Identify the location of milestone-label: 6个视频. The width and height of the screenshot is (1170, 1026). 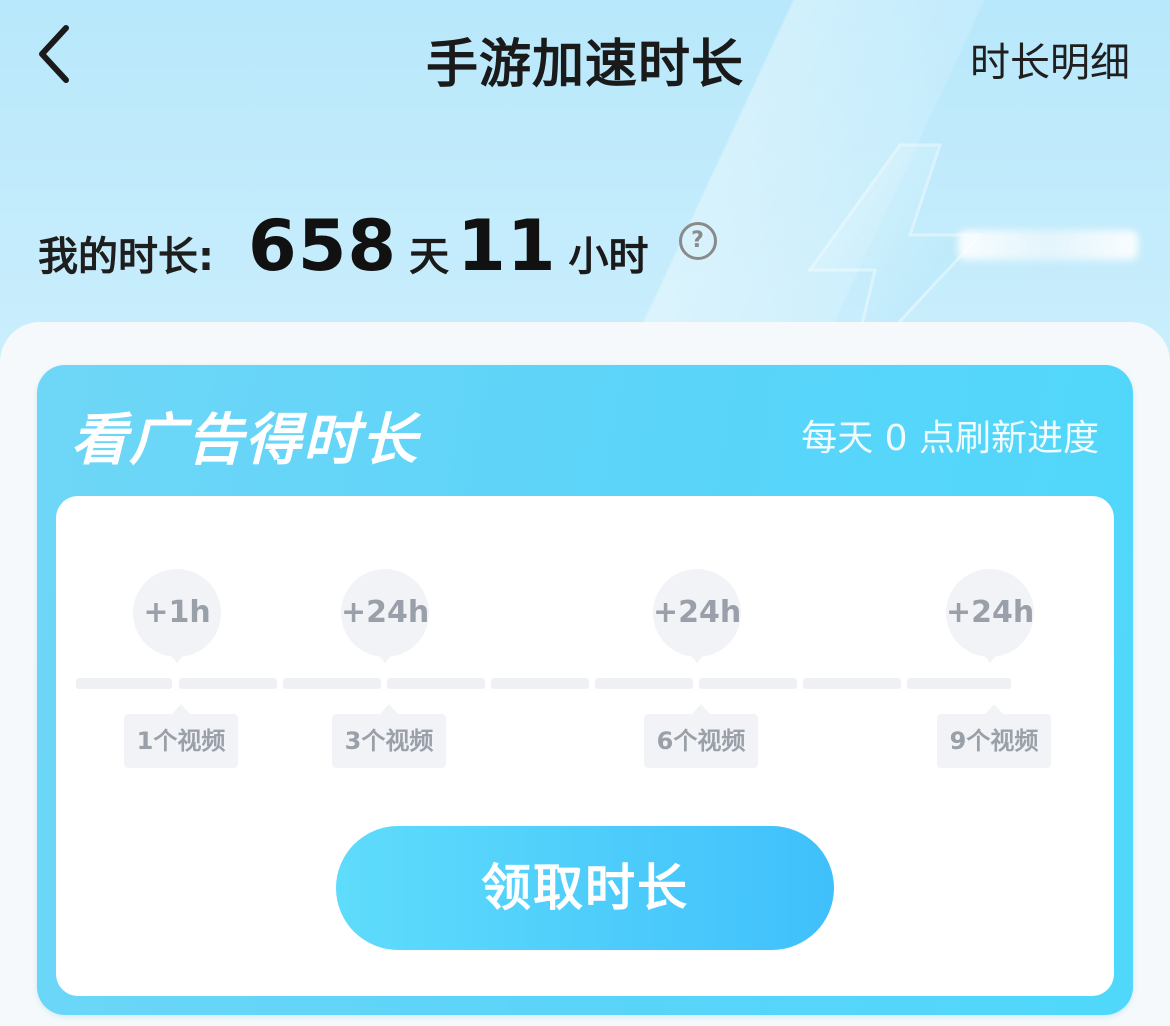
(701, 736).